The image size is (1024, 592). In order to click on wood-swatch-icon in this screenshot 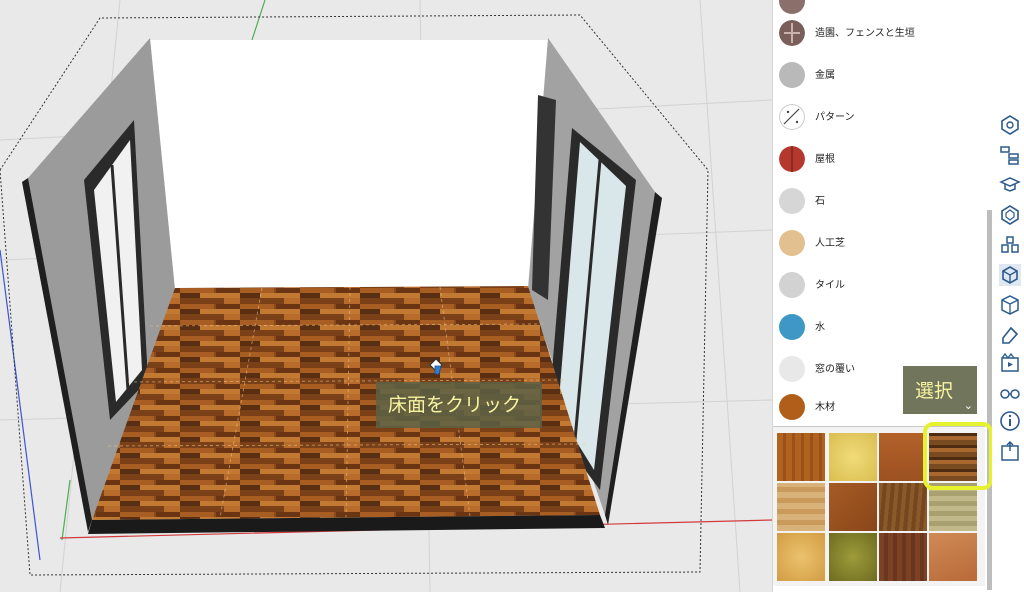, I will do `click(792, 407)`.